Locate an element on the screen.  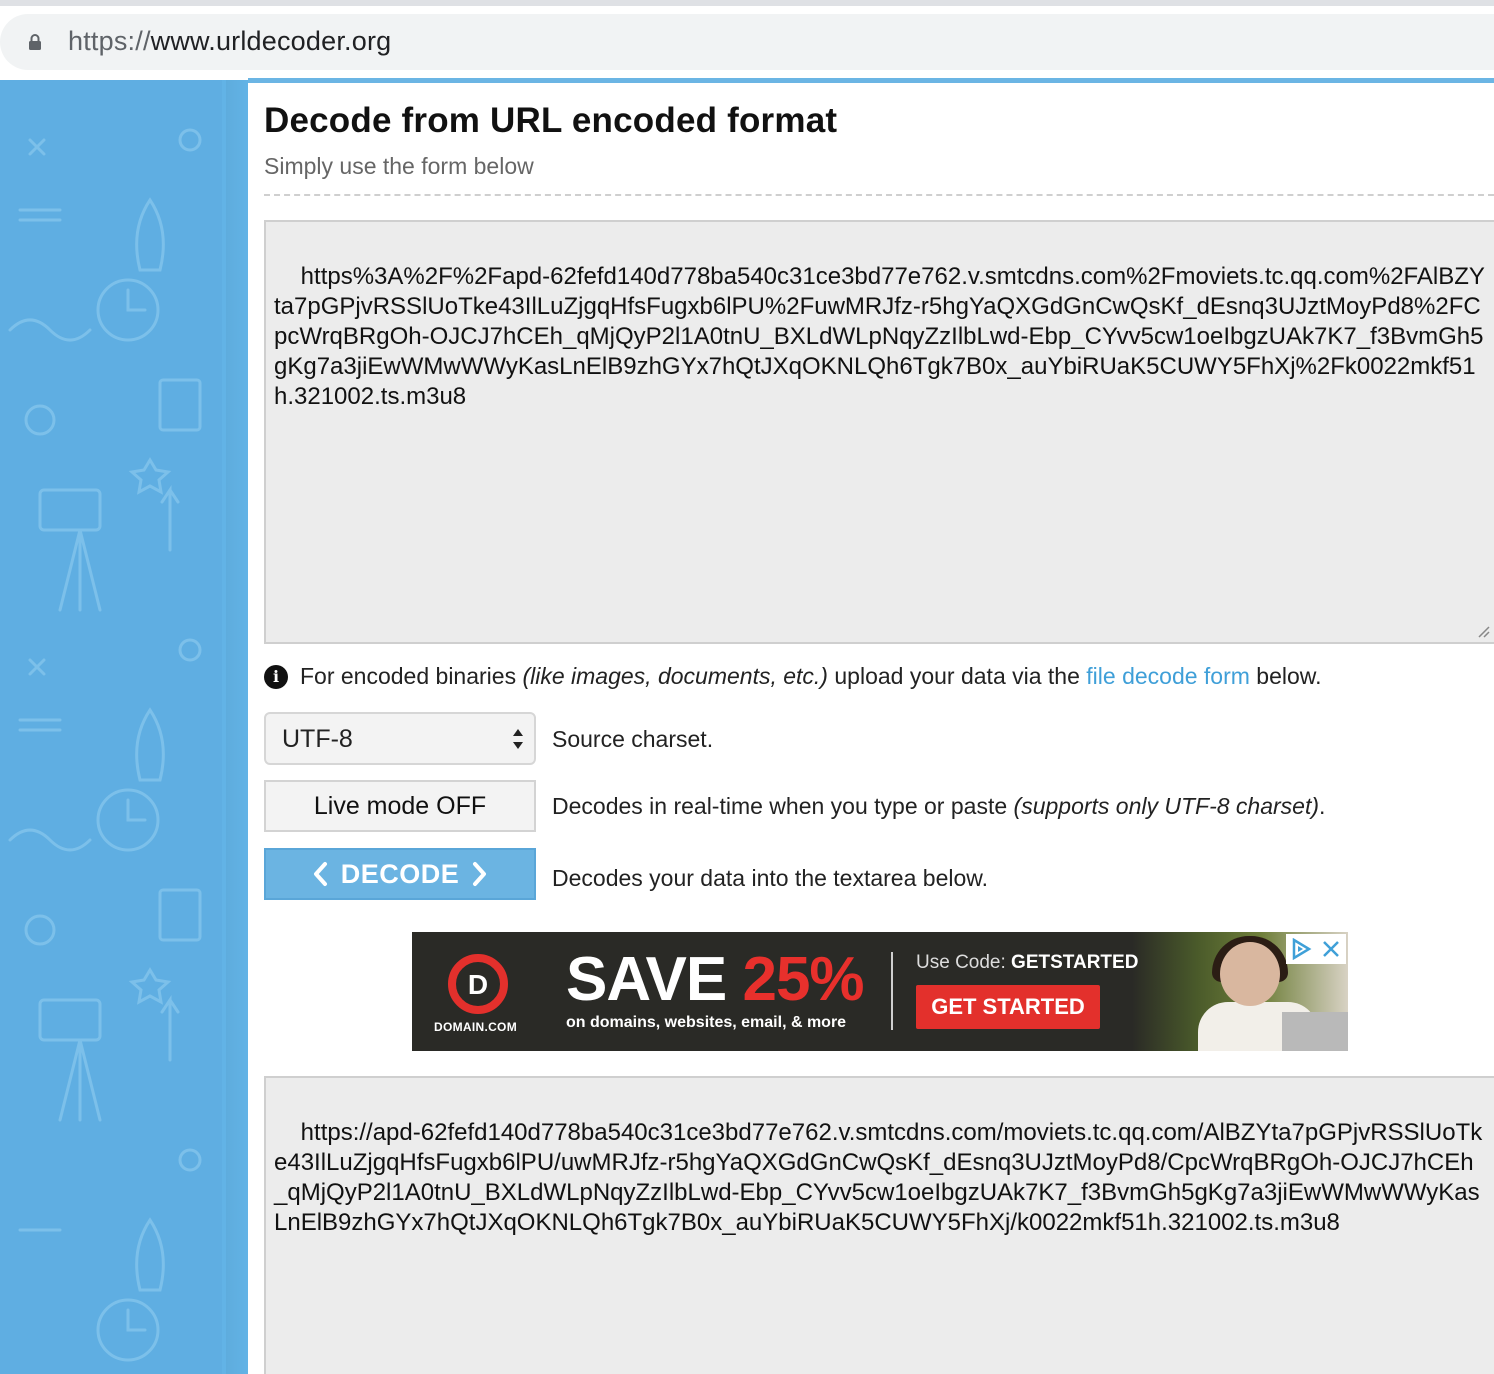
ad-logo-text: DOMAIN.COM is located at coordinates (475, 1027).